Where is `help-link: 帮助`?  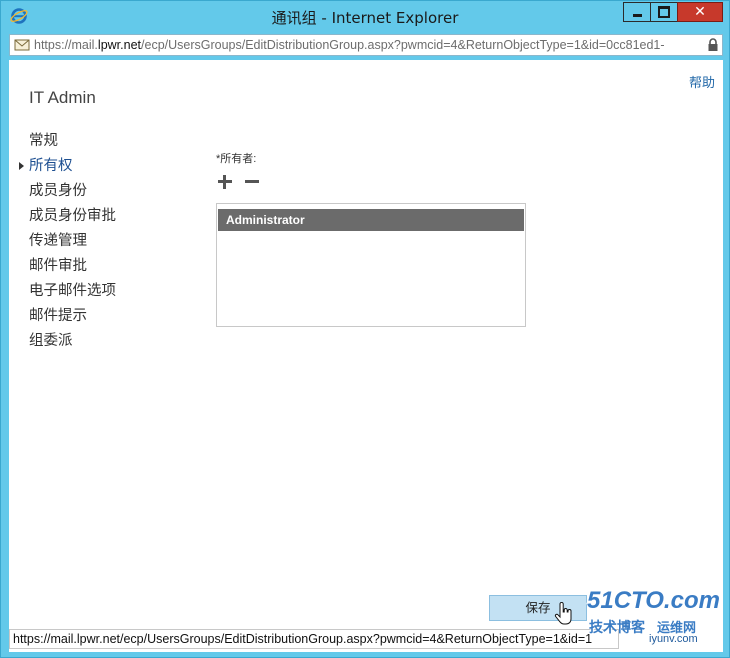 help-link: 帮助 is located at coordinates (702, 81).